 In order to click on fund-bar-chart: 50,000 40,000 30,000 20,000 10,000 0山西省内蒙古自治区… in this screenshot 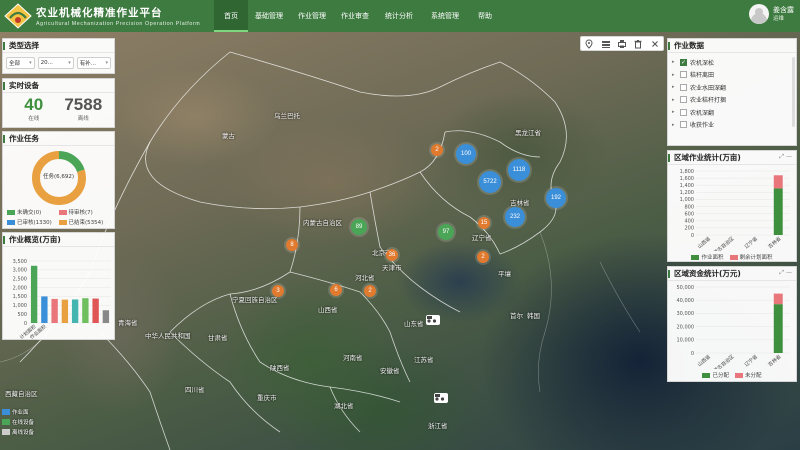, I will do `click(733, 331)`.